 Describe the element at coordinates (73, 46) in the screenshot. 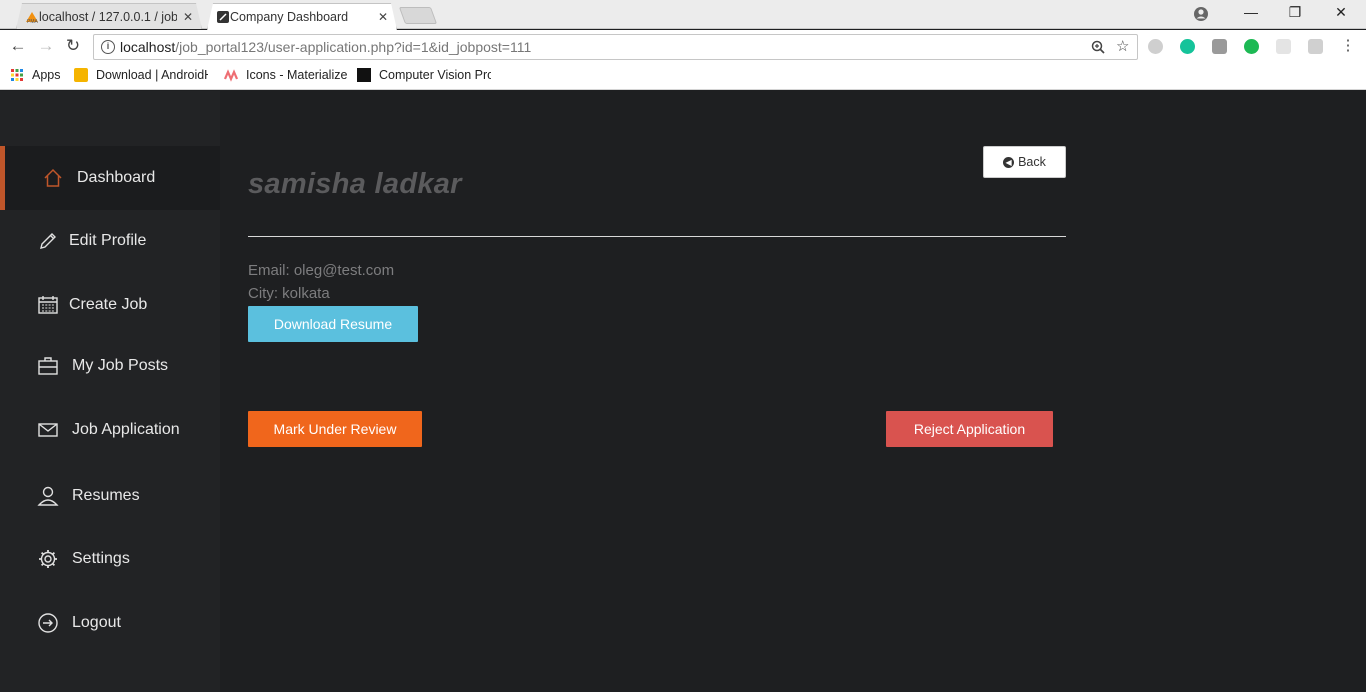

I see `reload-icon: ↻` at that location.